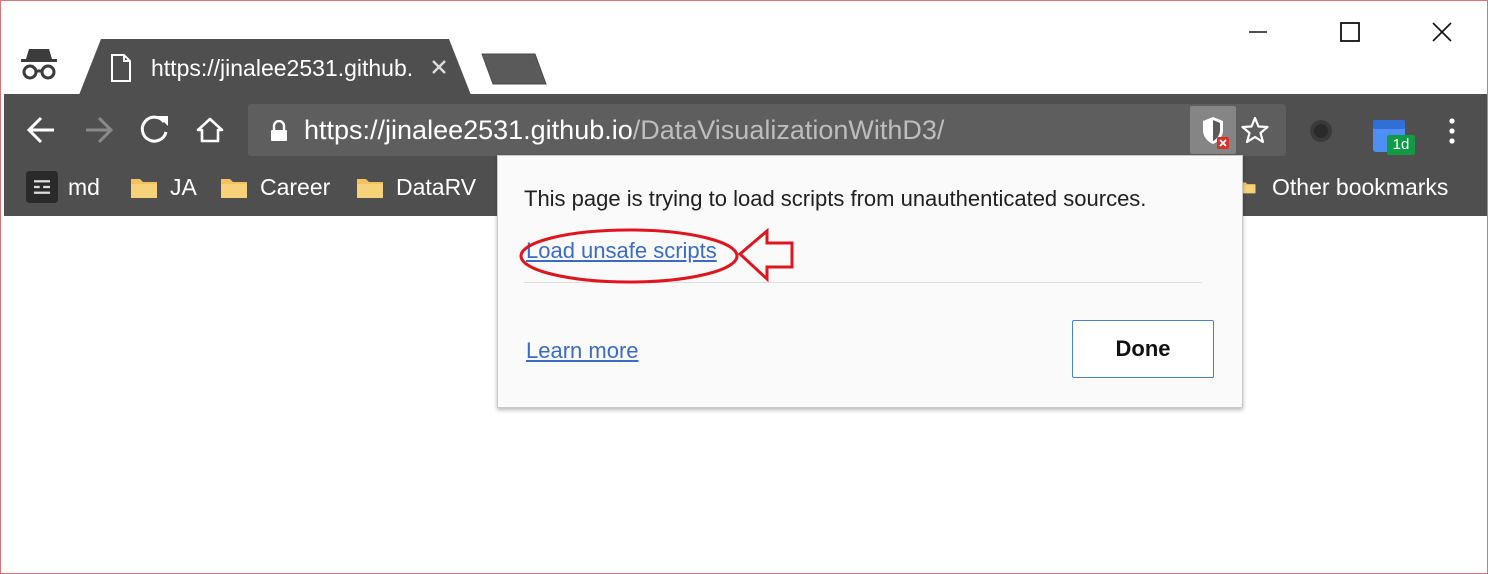 The width and height of the screenshot is (1488, 574). Describe the element at coordinates (863, 282) in the screenshot. I see `divider` at that location.